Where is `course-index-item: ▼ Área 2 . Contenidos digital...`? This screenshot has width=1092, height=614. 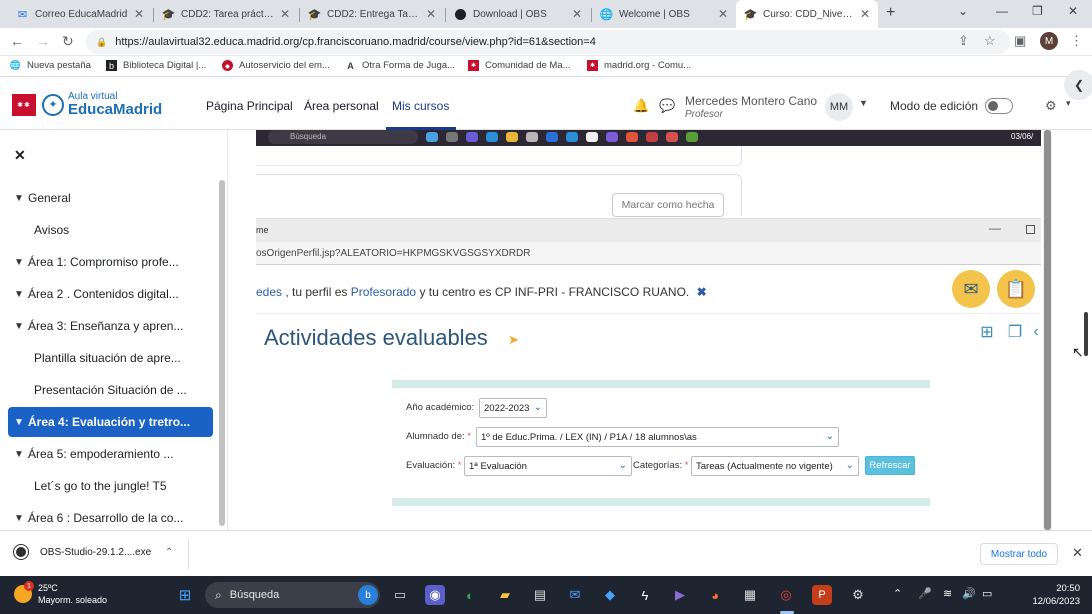
course-index-item: ▼ Área 2 . Contenidos digital... is located at coordinates (110, 294).